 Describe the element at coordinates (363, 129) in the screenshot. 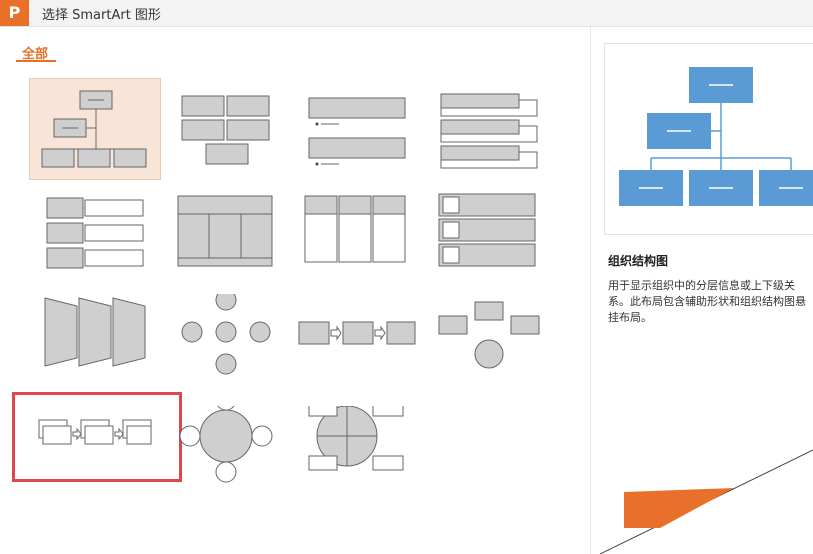

I see `layout-bullet-list` at that location.